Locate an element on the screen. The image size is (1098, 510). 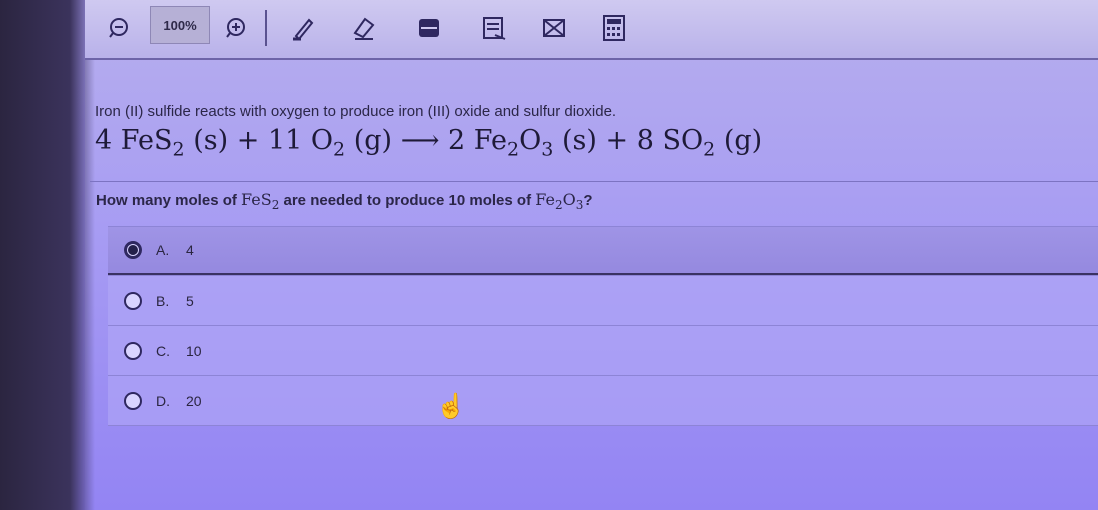
delete-icon is located at coordinates (554, 28).